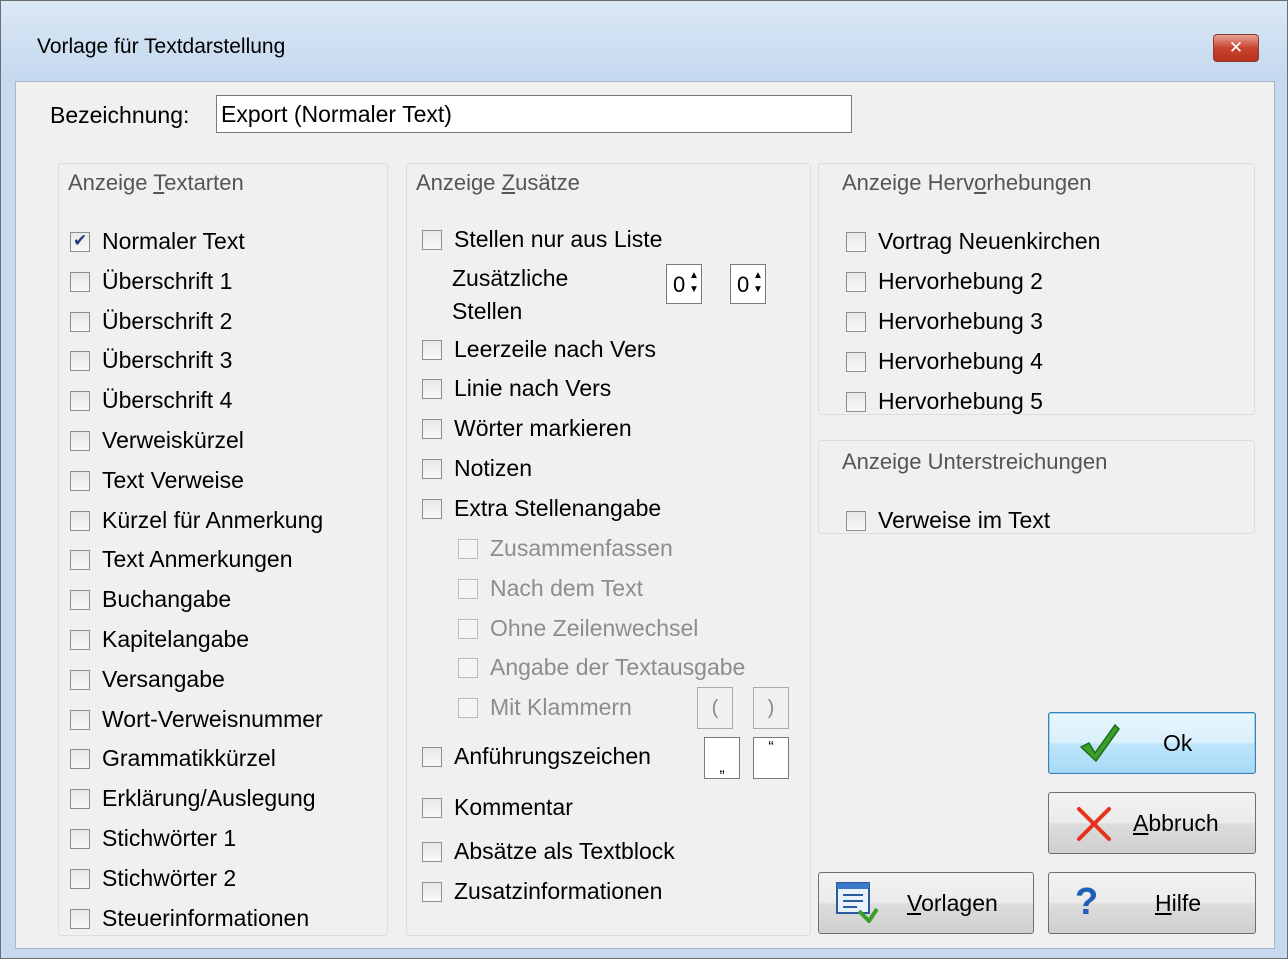  Describe the element at coordinates (975, 462) in the screenshot. I see `group-title-unterstreichungen: Anzeige Unterstreichungen` at that location.